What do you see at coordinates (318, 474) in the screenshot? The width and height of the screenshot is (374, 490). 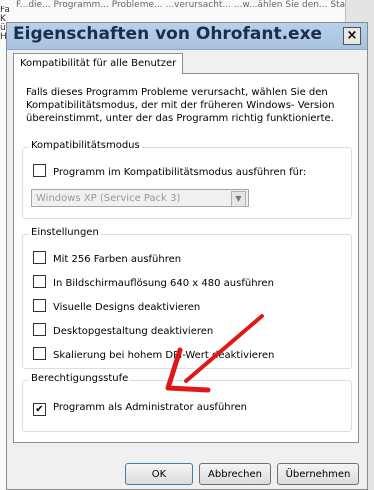 I see `apply-button: Übernehmen` at bounding box center [318, 474].